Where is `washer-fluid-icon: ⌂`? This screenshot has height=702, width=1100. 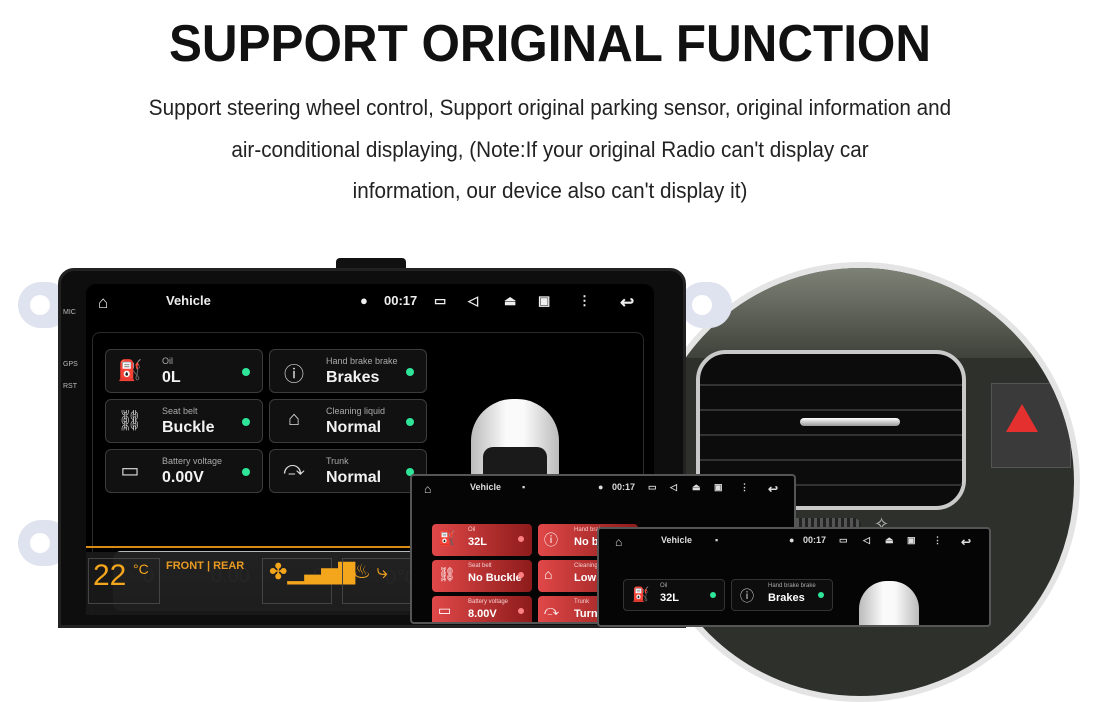 washer-fluid-icon: ⌂ is located at coordinates (294, 419).